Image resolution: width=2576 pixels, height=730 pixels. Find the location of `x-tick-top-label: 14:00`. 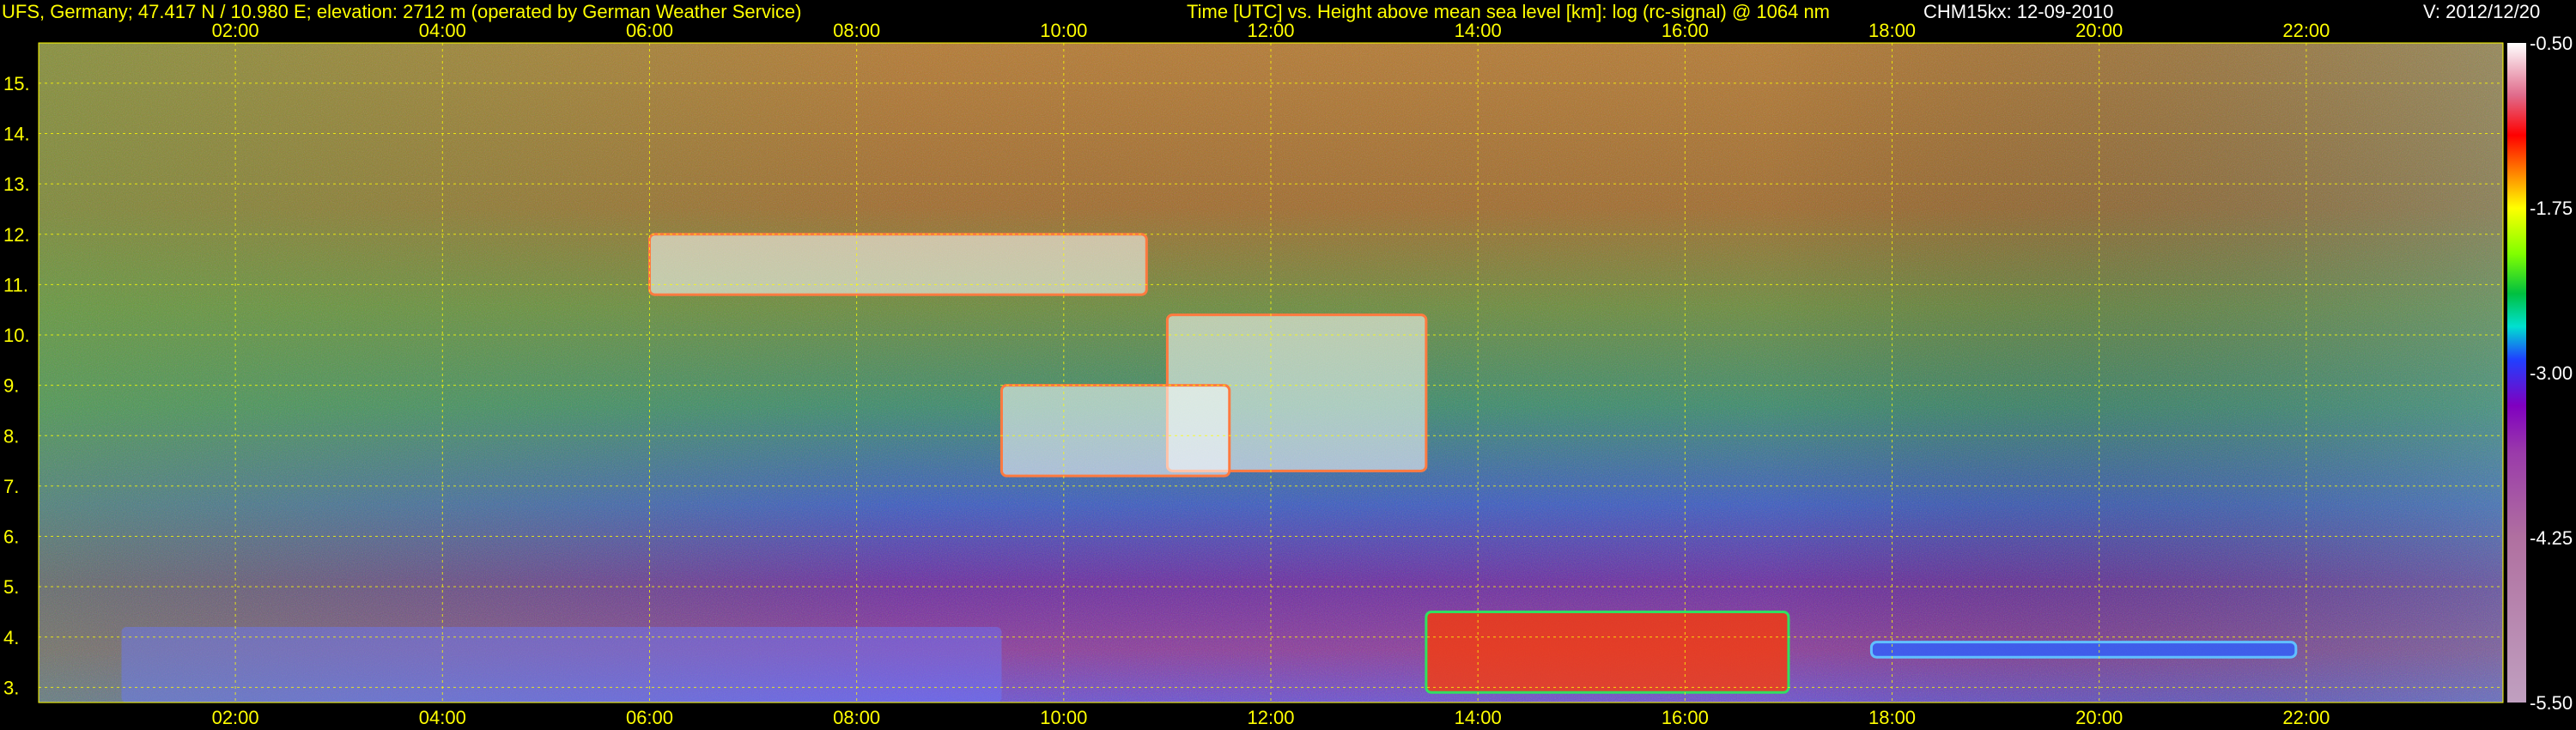

x-tick-top-label: 14:00 is located at coordinates (1478, 30).